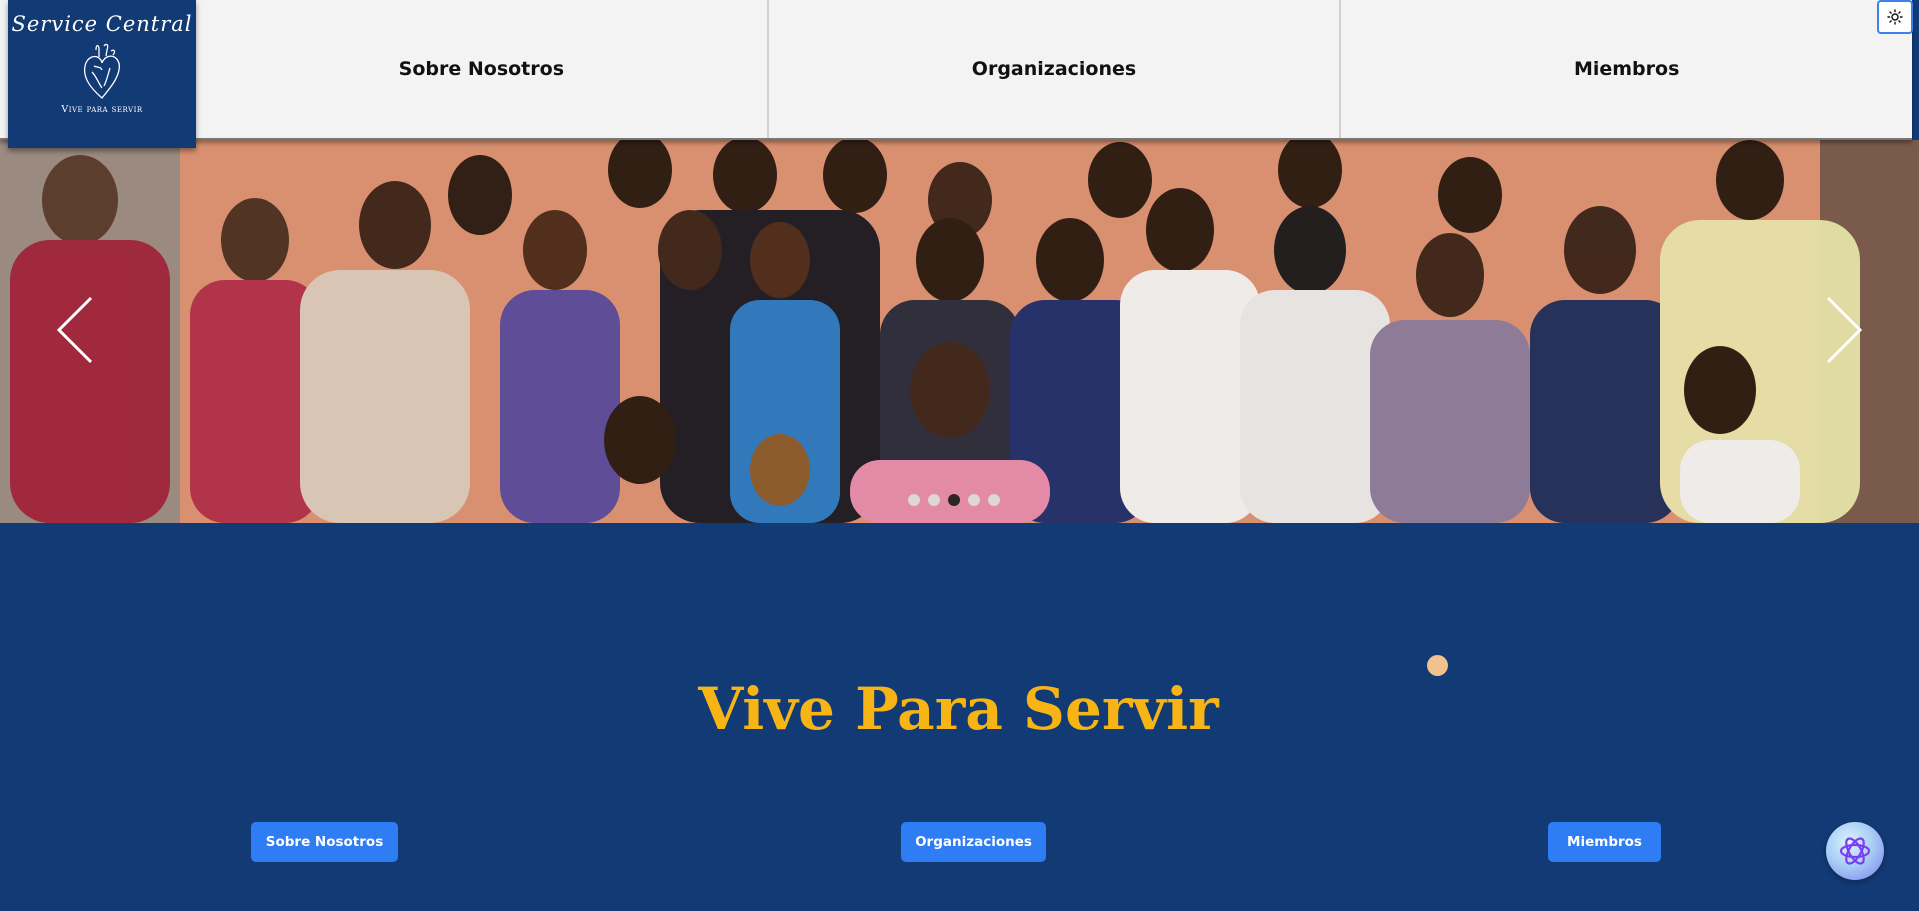 The width and height of the screenshot is (1919, 911). I want to click on carousel-prev-button, so click(75, 330).